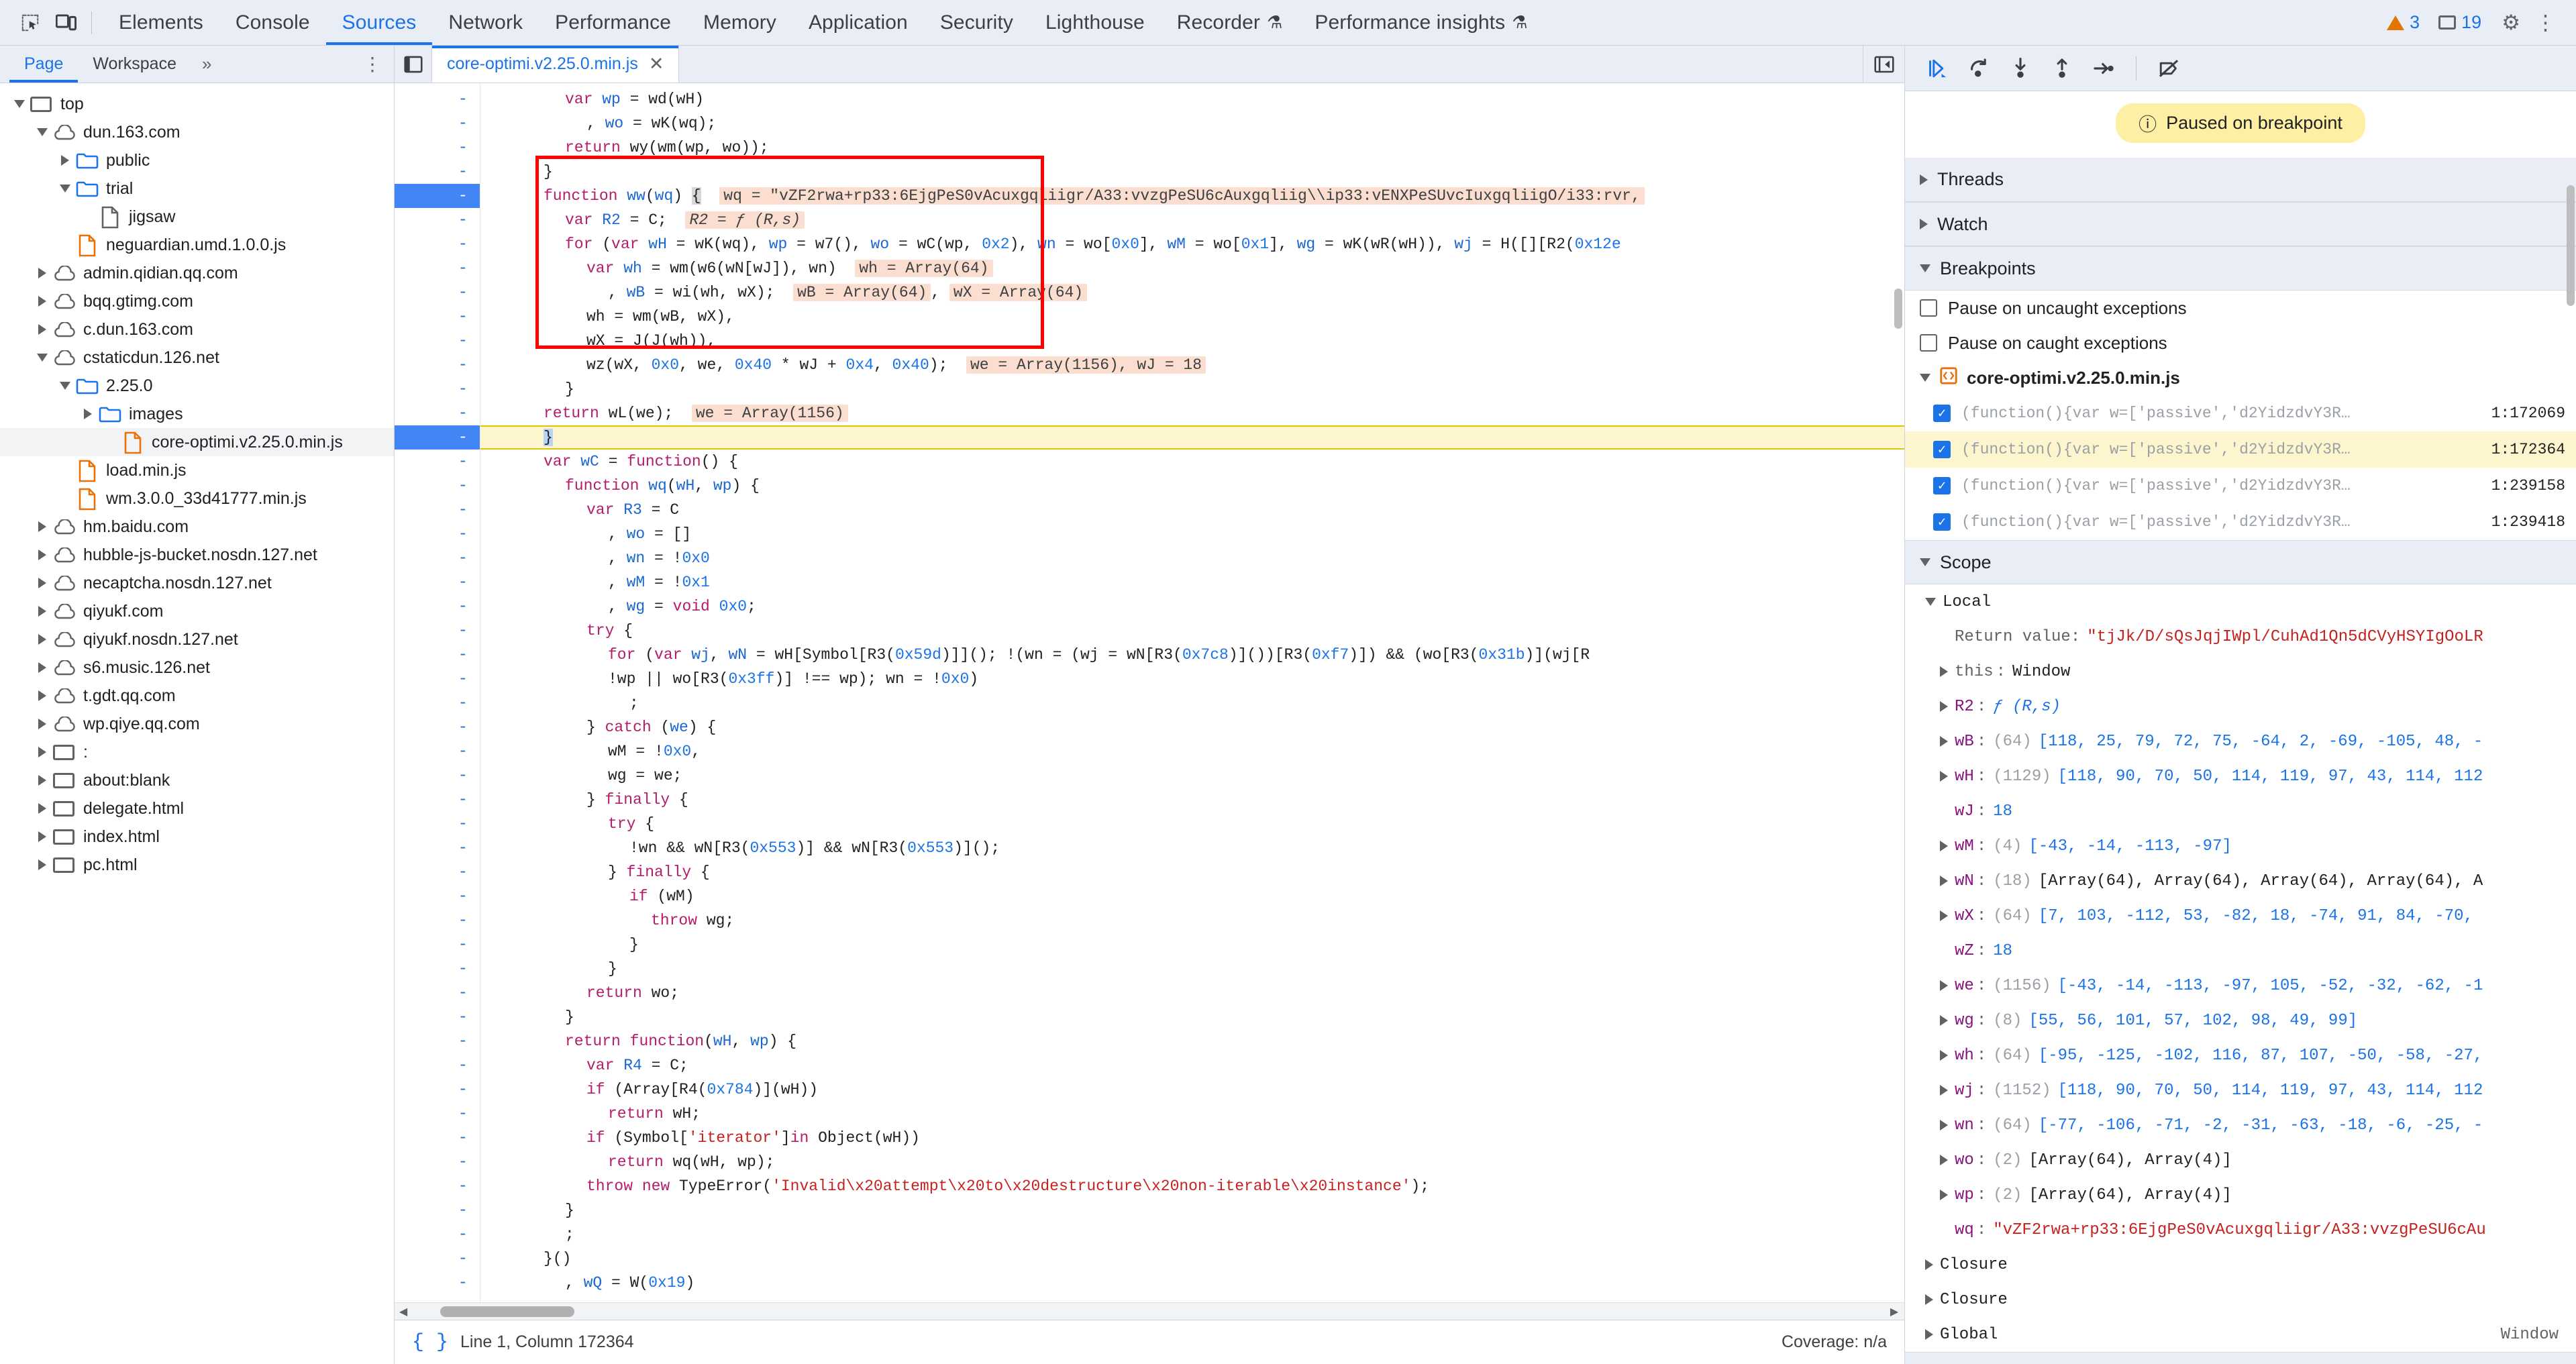 This screenshot has height=1364, width=2576. What do you see at coordinates (197, 555) in the screenshot?
I see `tree-item: hubble-js-bucket.nosdn.127.net` at bounding box center [197, 555].